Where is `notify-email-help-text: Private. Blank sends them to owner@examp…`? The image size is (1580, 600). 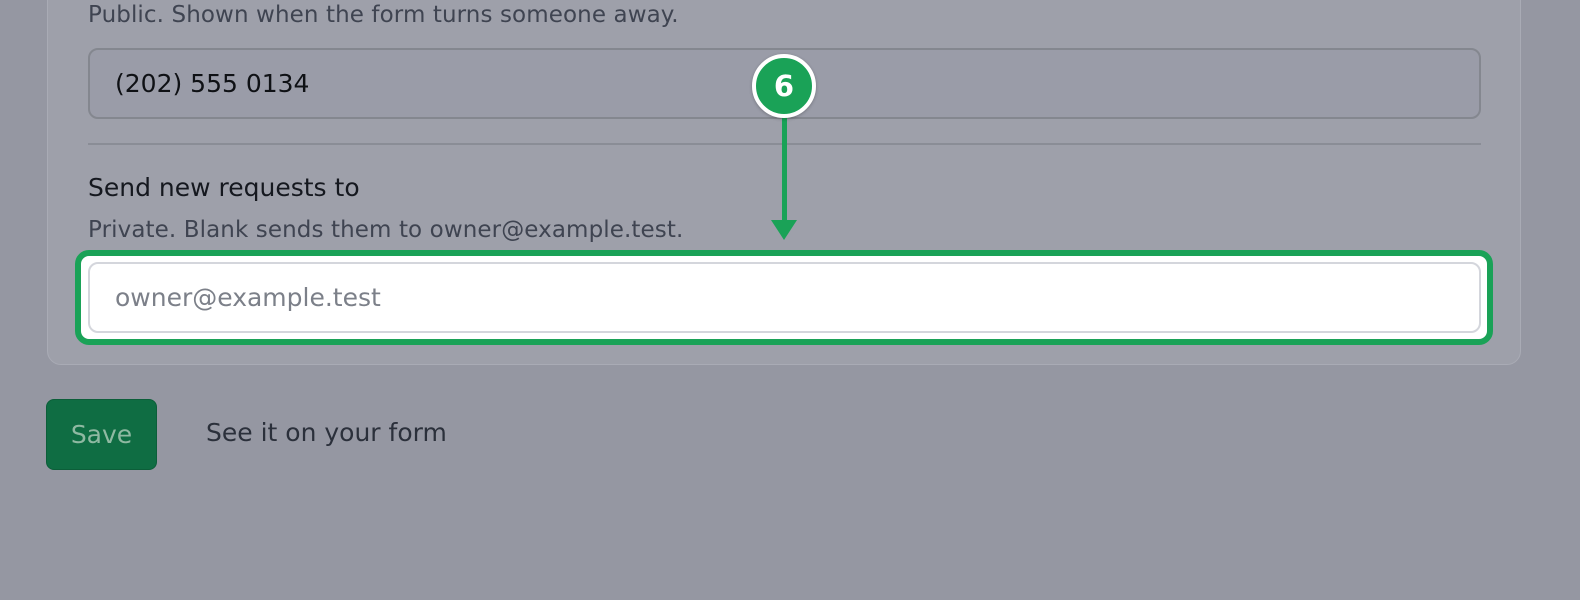
notify-email-help-text: Private. Blank sends them to owner@examp… is located at coordinates (386, 230).